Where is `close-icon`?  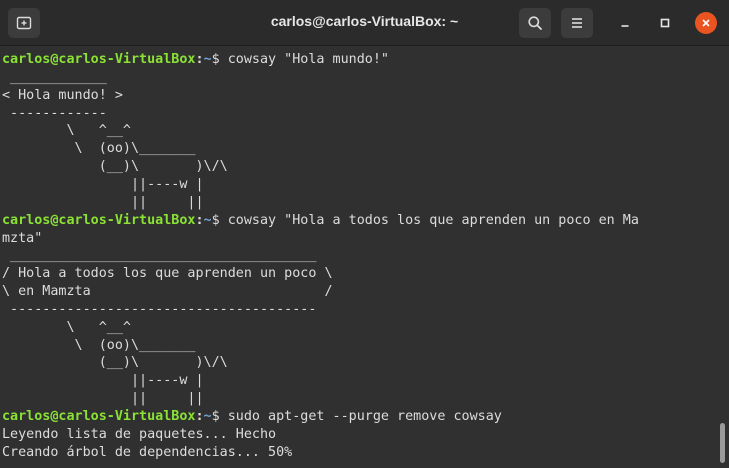 close-icon is located at coordinates (706, 23).